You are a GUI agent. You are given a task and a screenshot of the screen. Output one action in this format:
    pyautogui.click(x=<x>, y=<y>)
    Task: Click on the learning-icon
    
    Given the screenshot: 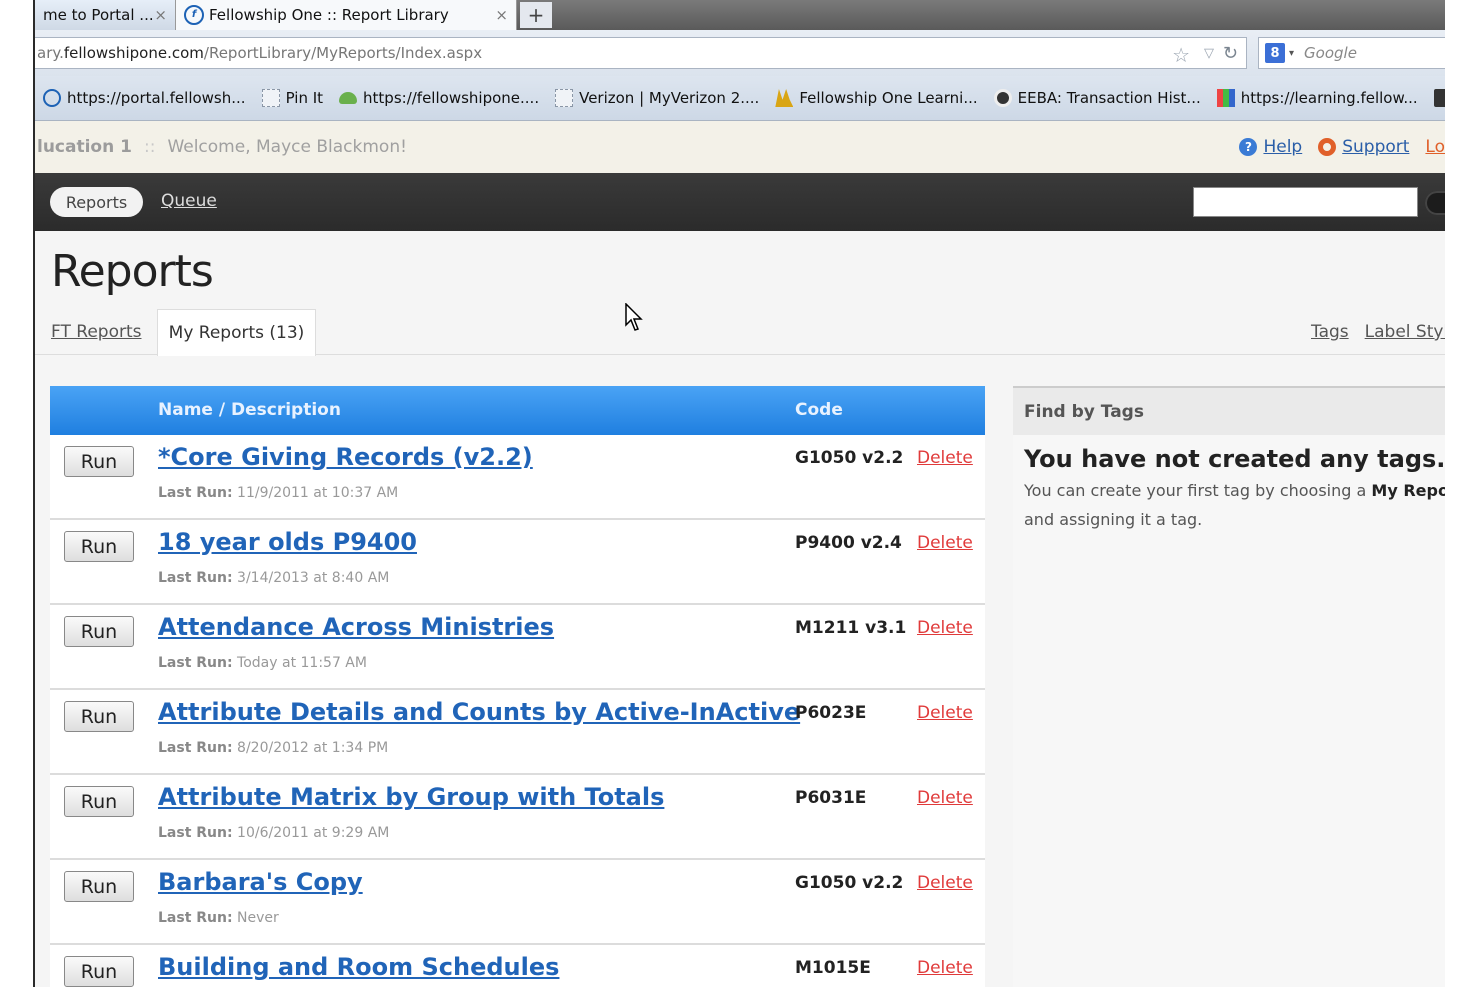 What is the action you would take?
    pyautogui.click(x=784, y=98)
    